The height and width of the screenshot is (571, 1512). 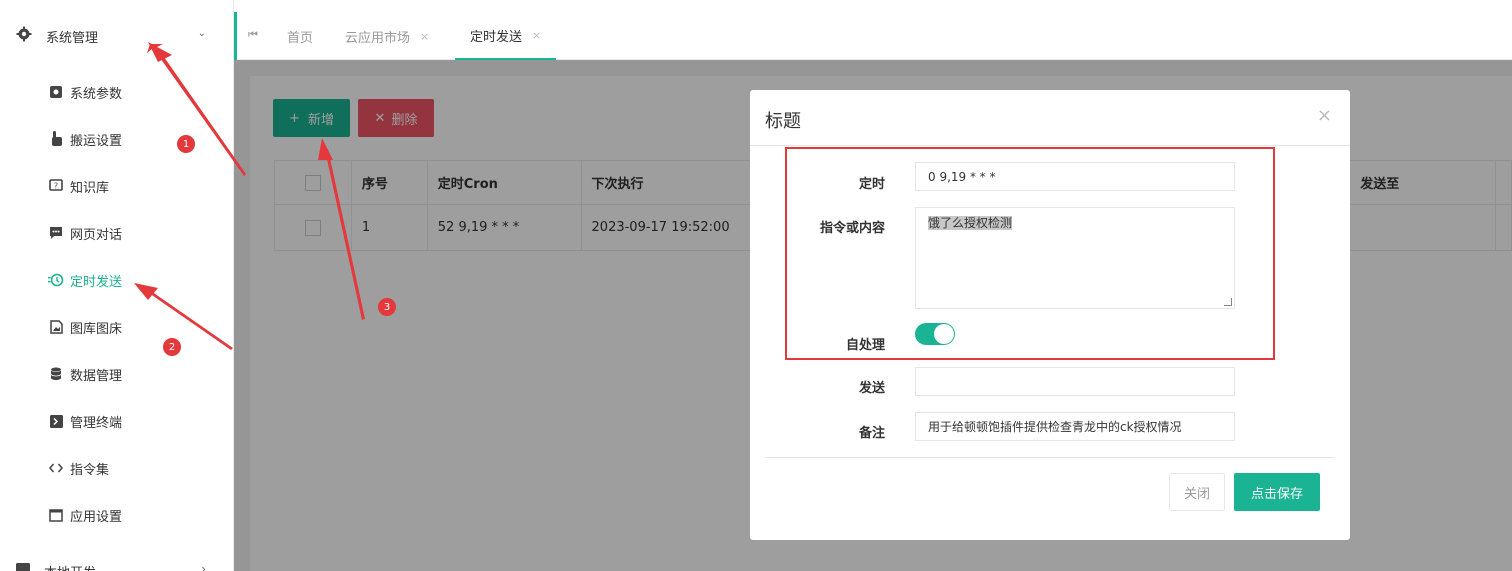 What do you see at coordinates (24, 36) in the screenshot?
I see `gear-icon` at bounding box center [24, 36].